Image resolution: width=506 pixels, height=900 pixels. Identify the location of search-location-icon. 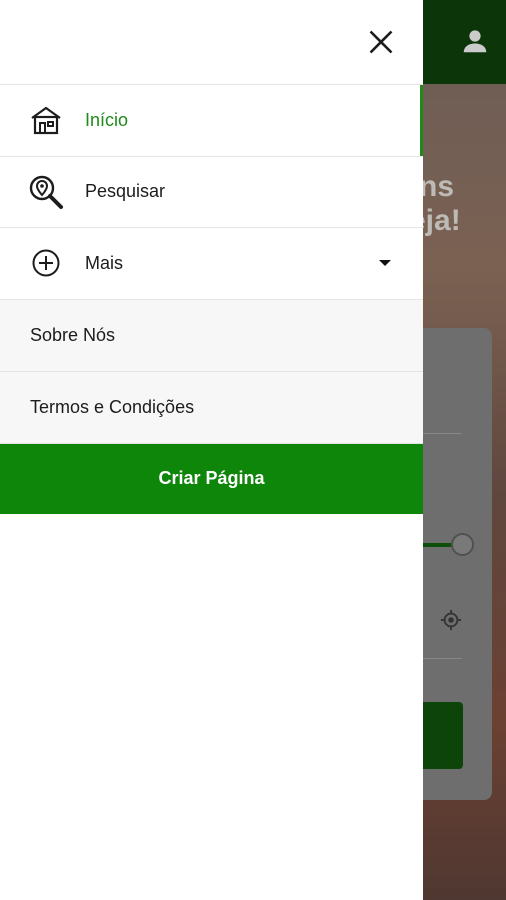
(46, 192).